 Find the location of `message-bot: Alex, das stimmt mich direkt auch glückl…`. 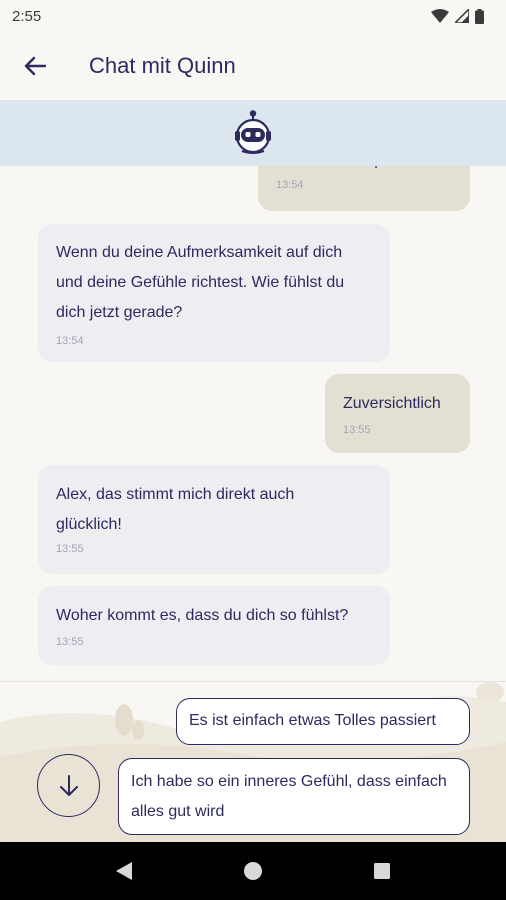

message-bot: Alex, das stimmt mich direkt auch glückl… is located at coordinates (214, 519).